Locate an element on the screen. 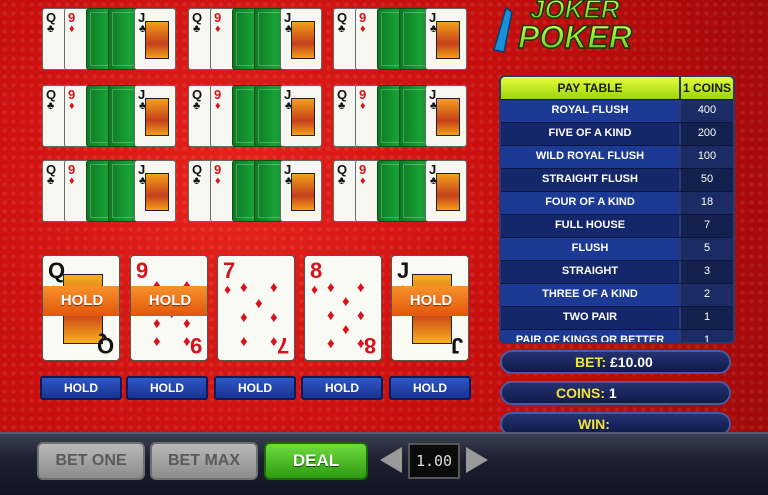 This screenshot has width=768, height=495. hand-name: FIVE OF A KIND is located at coordinates (590, 134).